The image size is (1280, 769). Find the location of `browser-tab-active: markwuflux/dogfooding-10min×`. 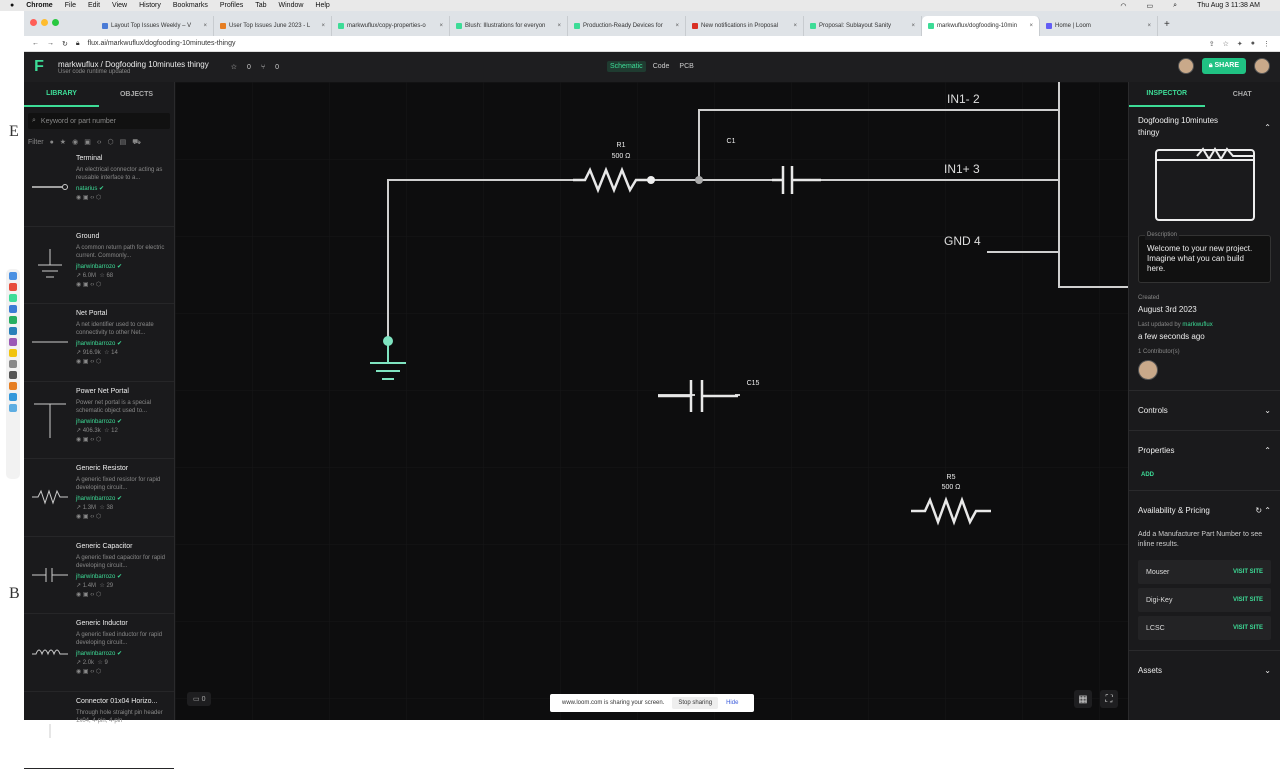

browser-tab-active: markwuflux/dogfooding-10min× is located at coordinates (981, 26).